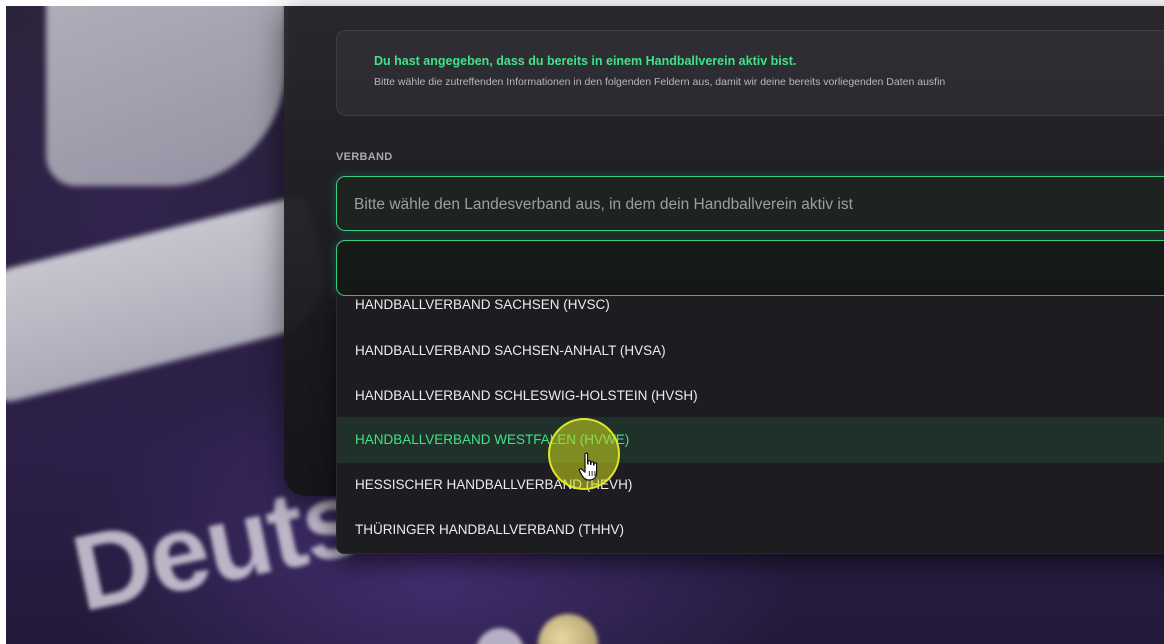 The height and width of the screenshot is (644, 1164). What do you see at coordinates (750, 530) in the screenshot?
I see `dropdown-option-thhv: THÜRINGER HANDBALLVERBAND (THHV)` at bounding box center [750, 530].